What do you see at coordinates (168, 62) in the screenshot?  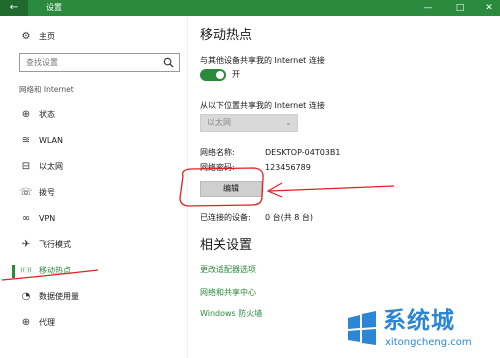 I see `search-icon` at bounding box center [168, 62].